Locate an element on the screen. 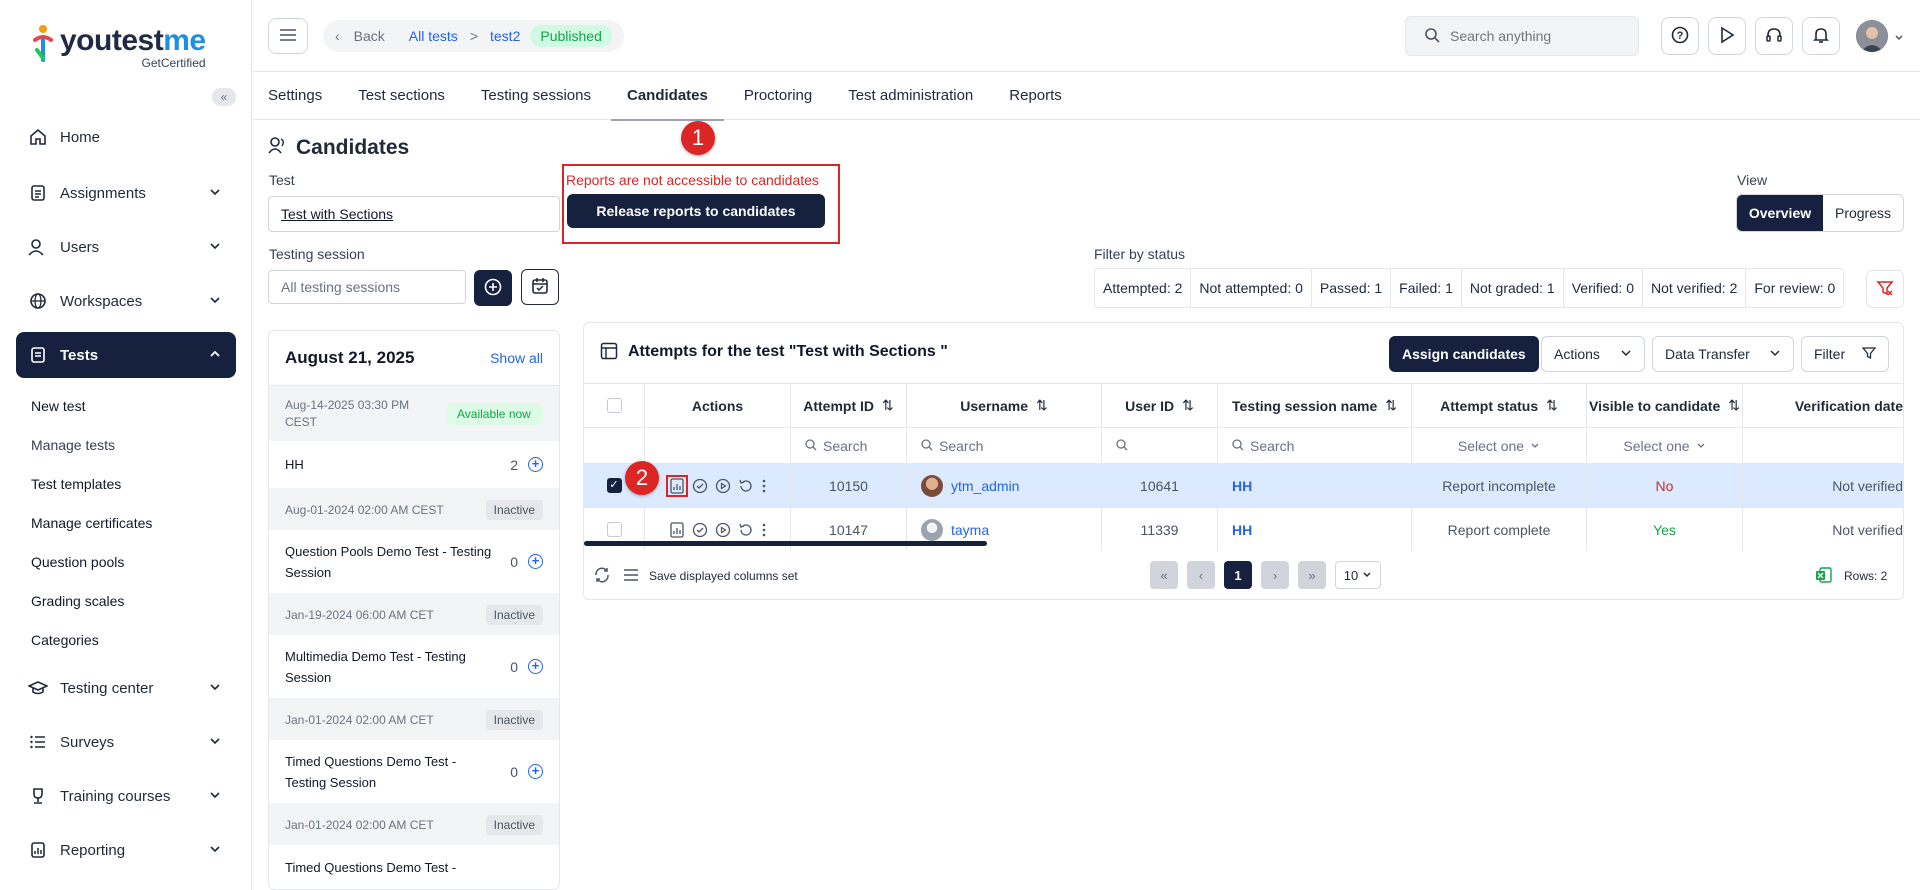  filter-verified: Verified: 0 is located at coordinates (1603, 288).